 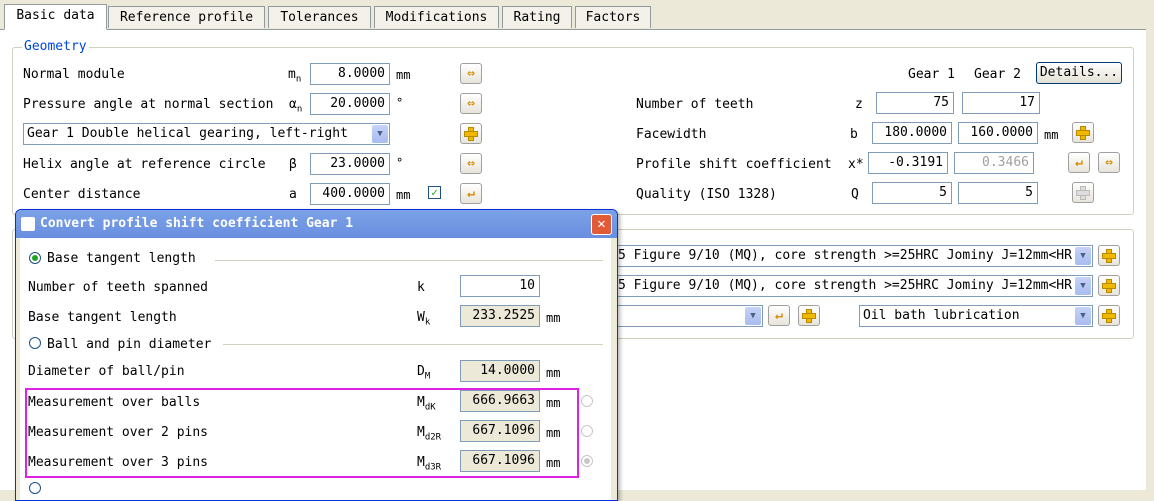 What do you see at coordinates (293, 194) in the screenshot?
I see `center-distance-symbol: a` at bounding box center [293, 194].